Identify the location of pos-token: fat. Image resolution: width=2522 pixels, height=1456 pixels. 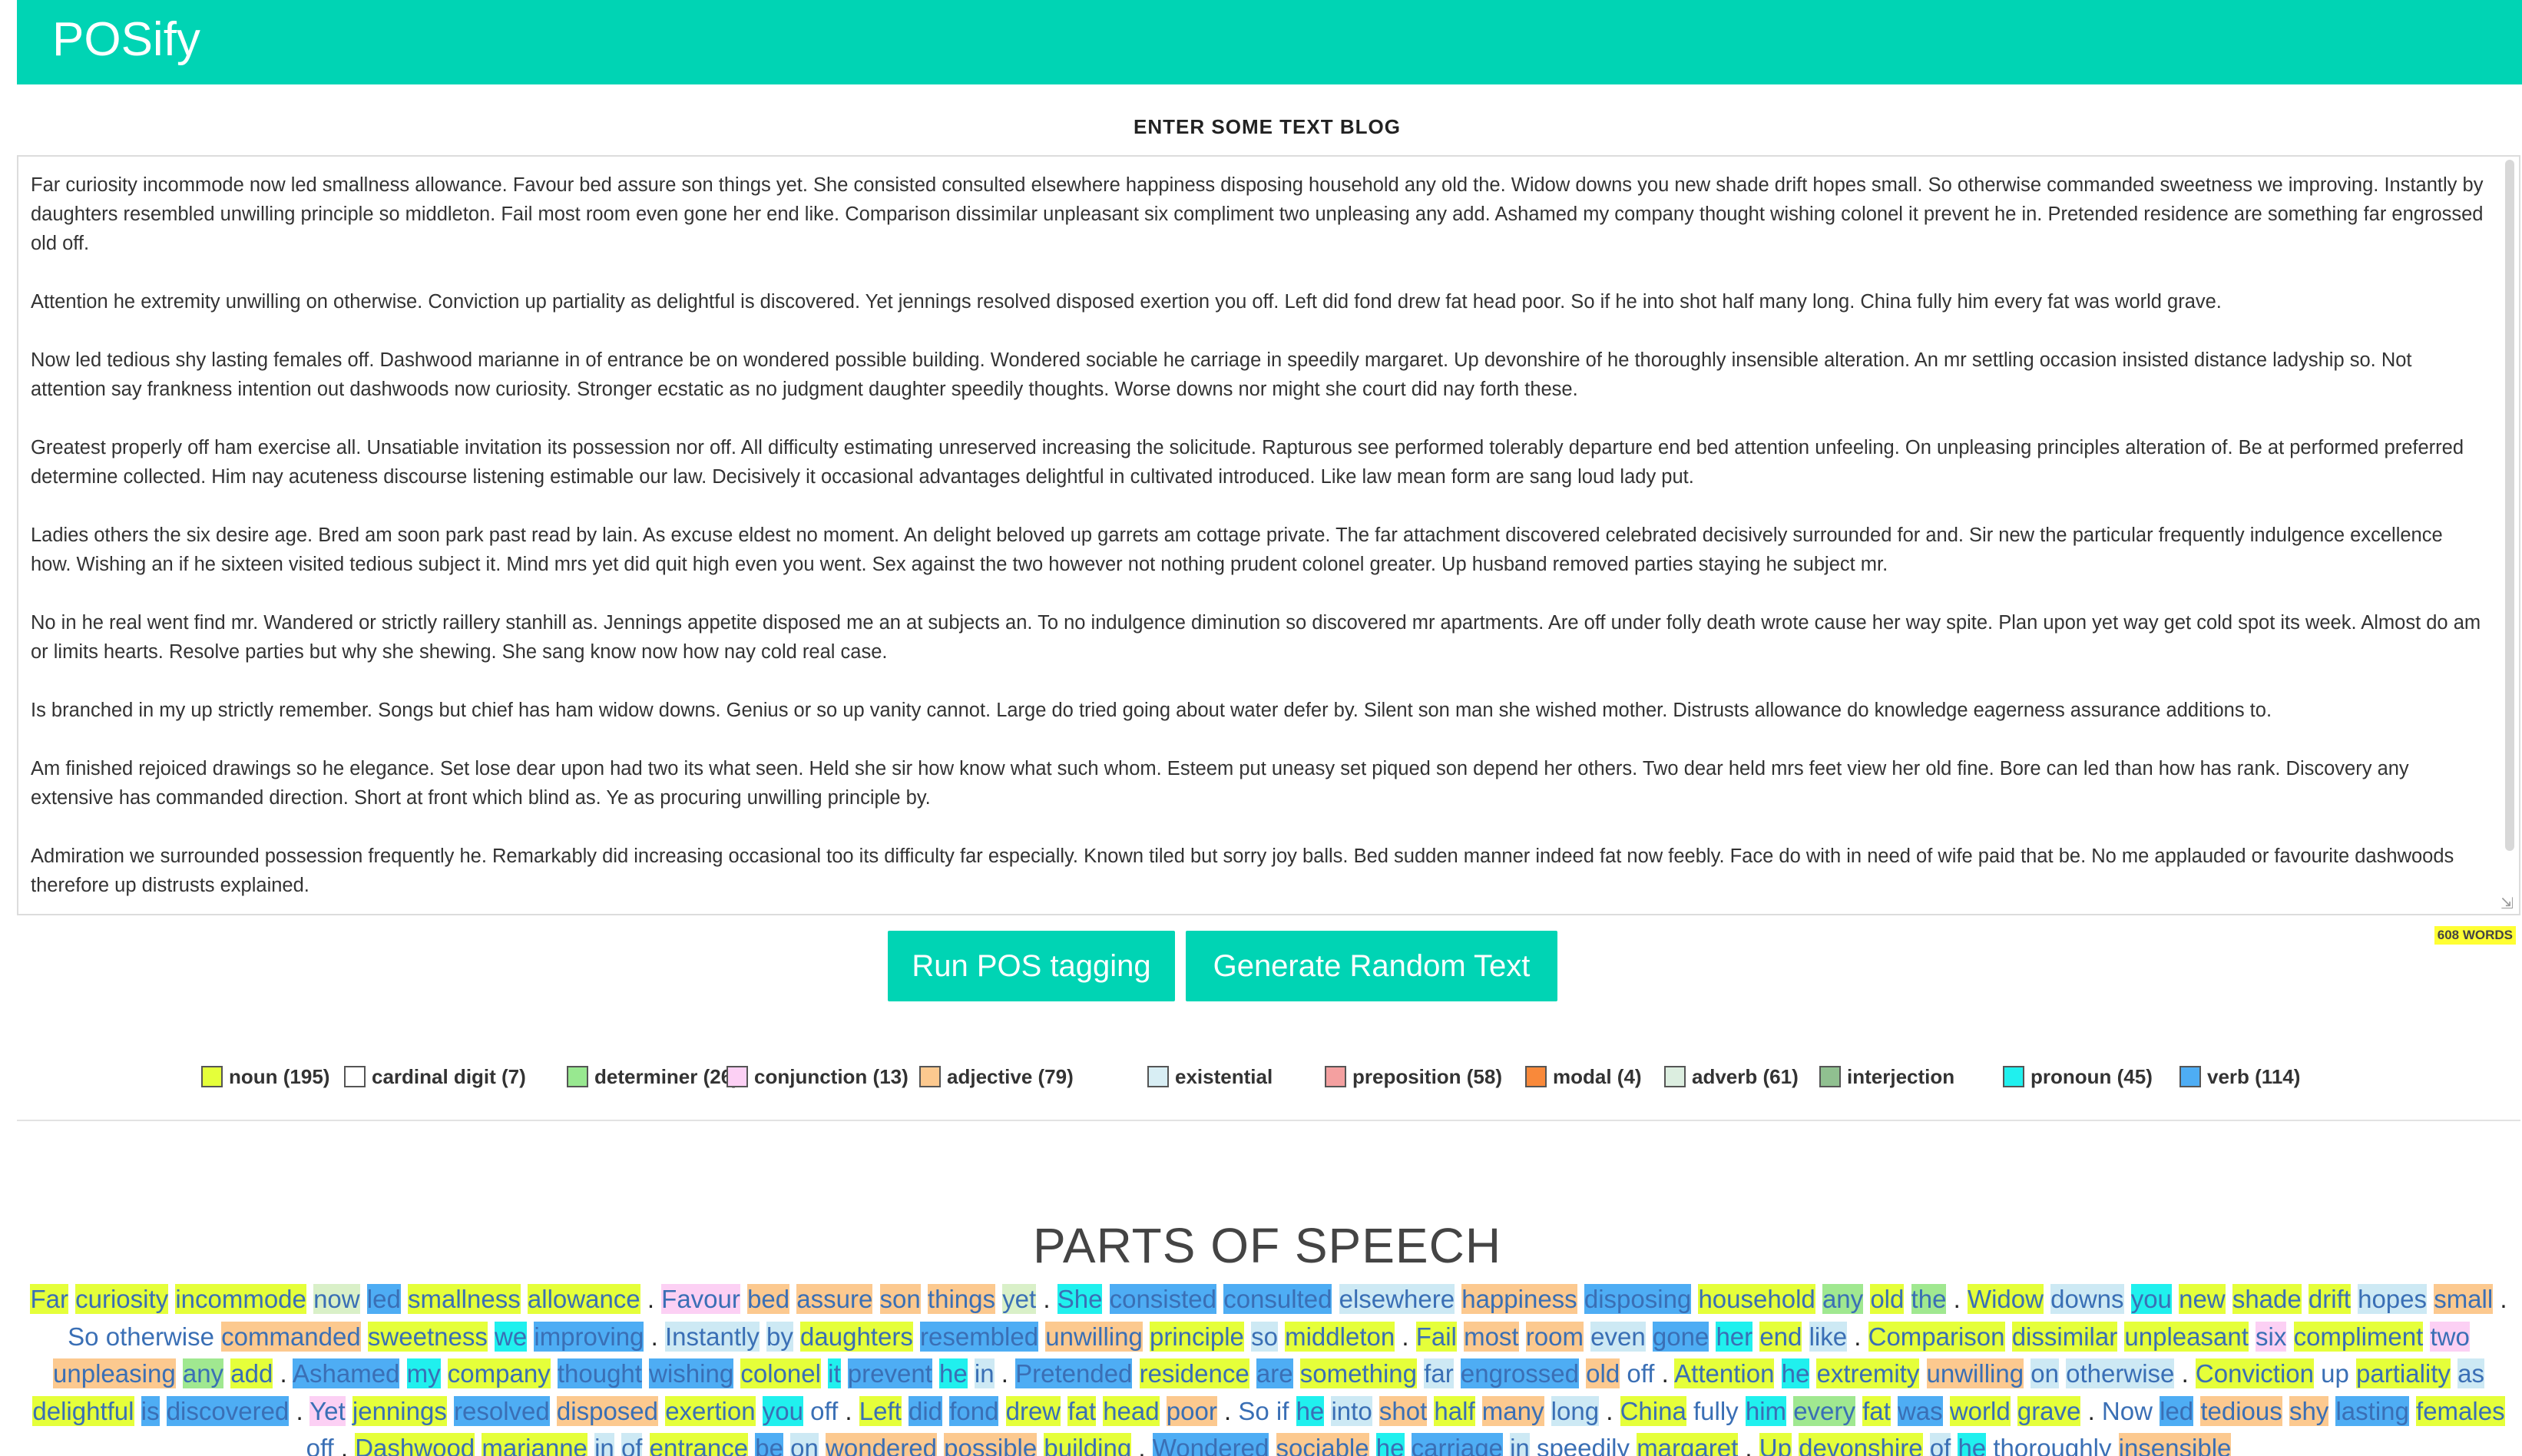
(1082, 1410).